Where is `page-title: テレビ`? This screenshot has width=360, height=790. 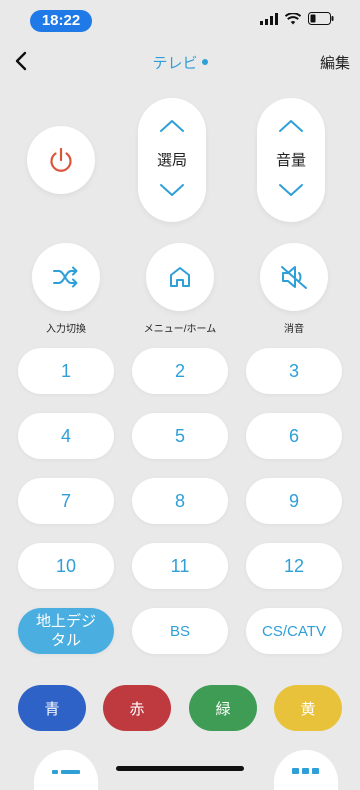 page-title: テレビ is located at coordinates (180, 62).